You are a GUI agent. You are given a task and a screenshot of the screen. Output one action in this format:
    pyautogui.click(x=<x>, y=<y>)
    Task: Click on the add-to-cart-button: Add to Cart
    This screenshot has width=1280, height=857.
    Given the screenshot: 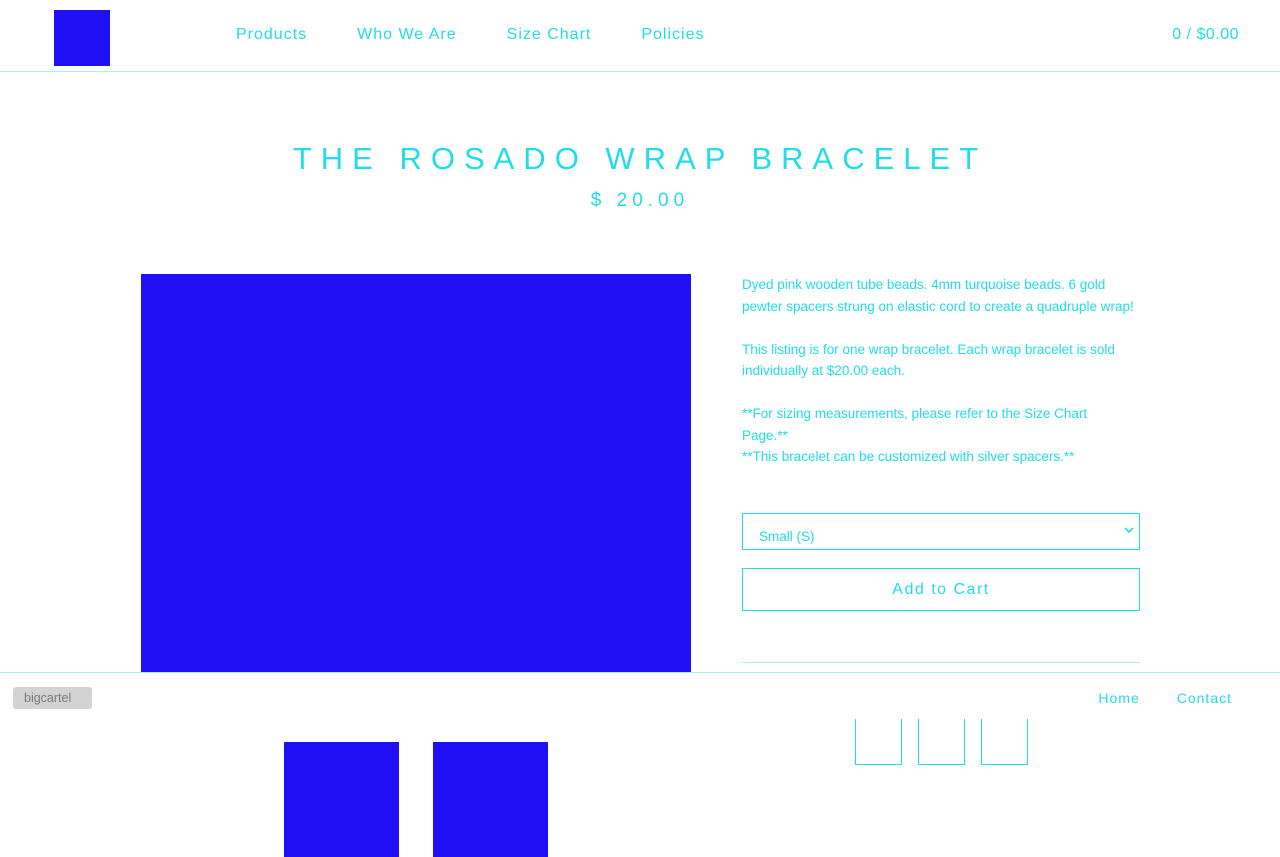 What is the action you would take?
    pyautogui.click(x=941, y=589)
    